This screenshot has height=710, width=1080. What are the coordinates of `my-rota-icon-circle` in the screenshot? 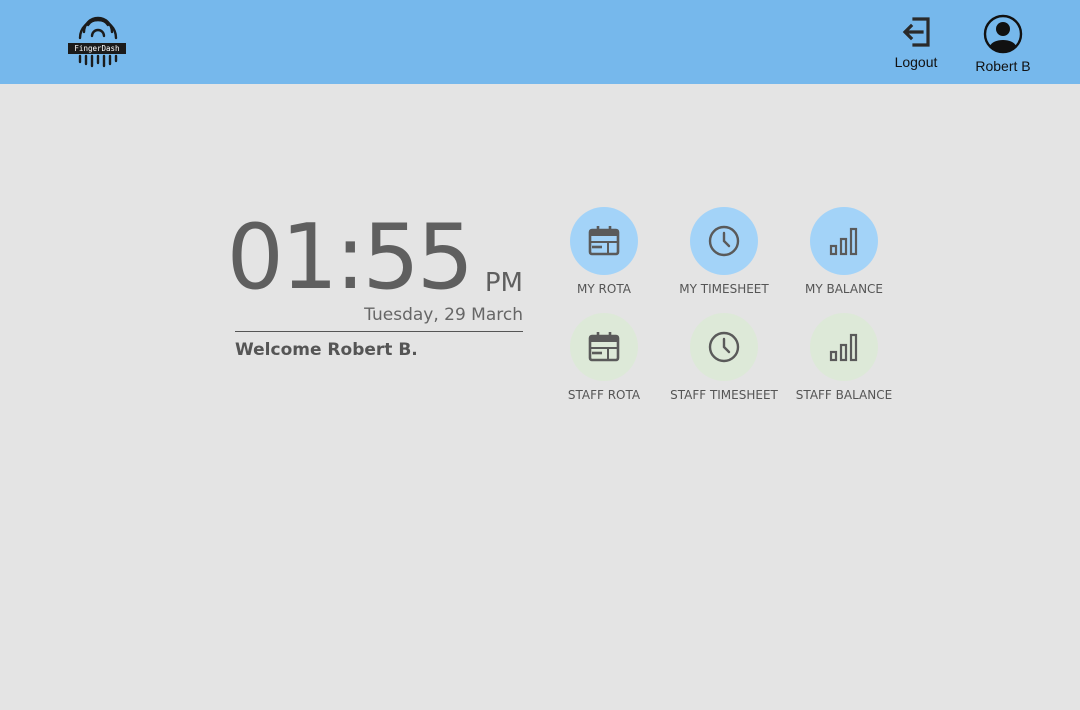 It's located at (604, 241).